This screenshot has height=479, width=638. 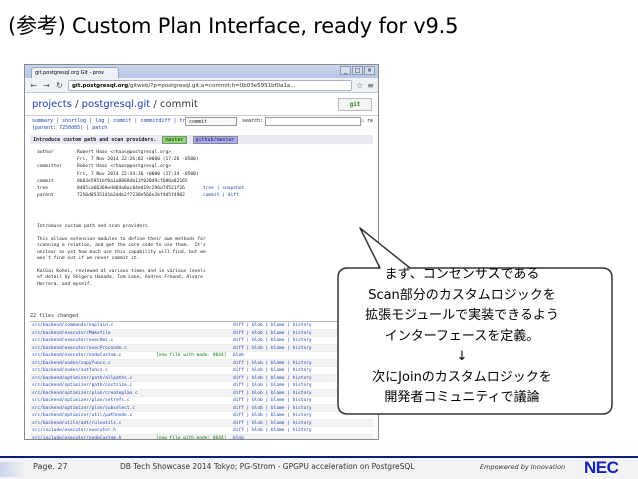 I want to click on parent-links: commit | diff, so click(x=221, y=195).